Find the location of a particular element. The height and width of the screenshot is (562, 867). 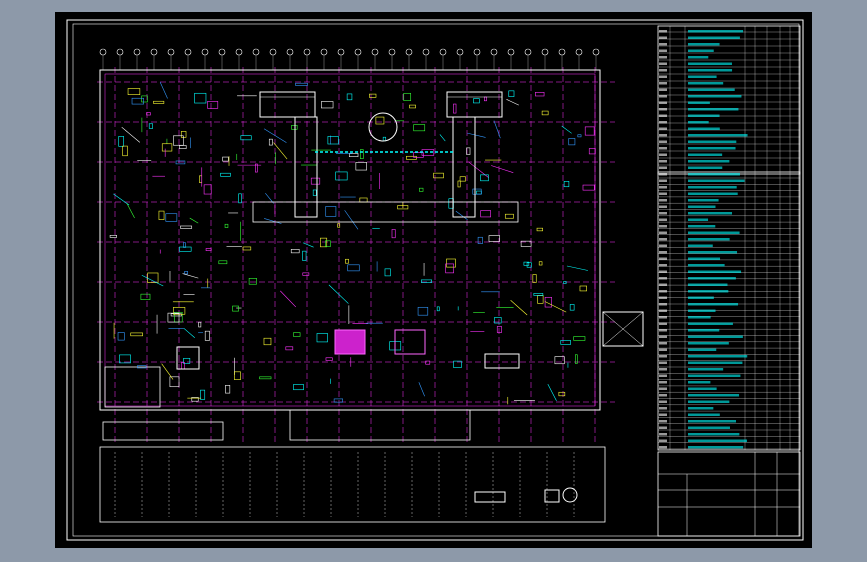

bom-table-upper is located at coordinates (729, 100).